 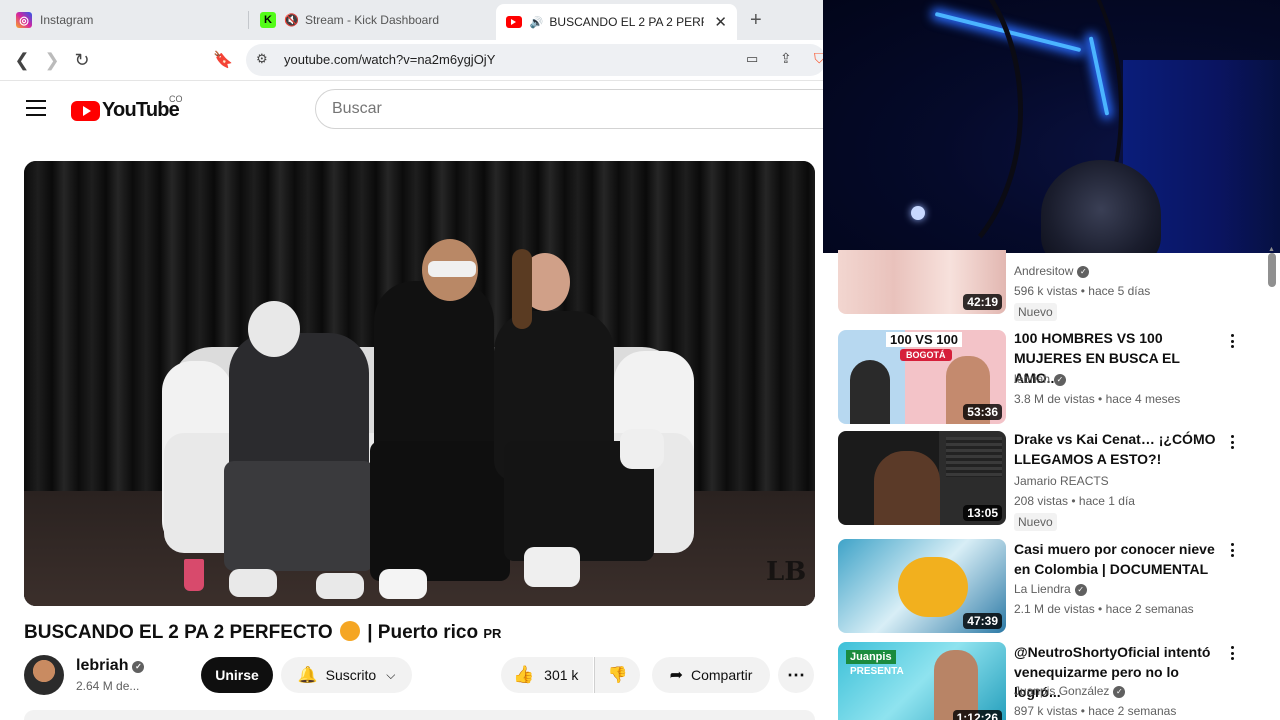 I want to click on rec-views: 596 k vistas, so click(x=1046, y=291).